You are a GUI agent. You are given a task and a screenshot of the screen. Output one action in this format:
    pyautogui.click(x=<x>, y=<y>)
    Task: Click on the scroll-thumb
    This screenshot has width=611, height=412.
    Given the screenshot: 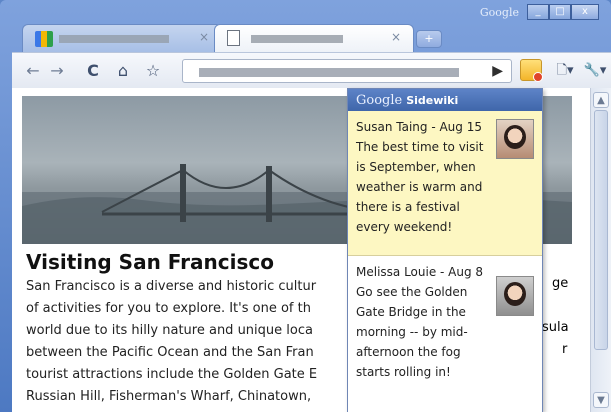 What is the action you would take?
    pyautogui.click(x=601, y=230)
    